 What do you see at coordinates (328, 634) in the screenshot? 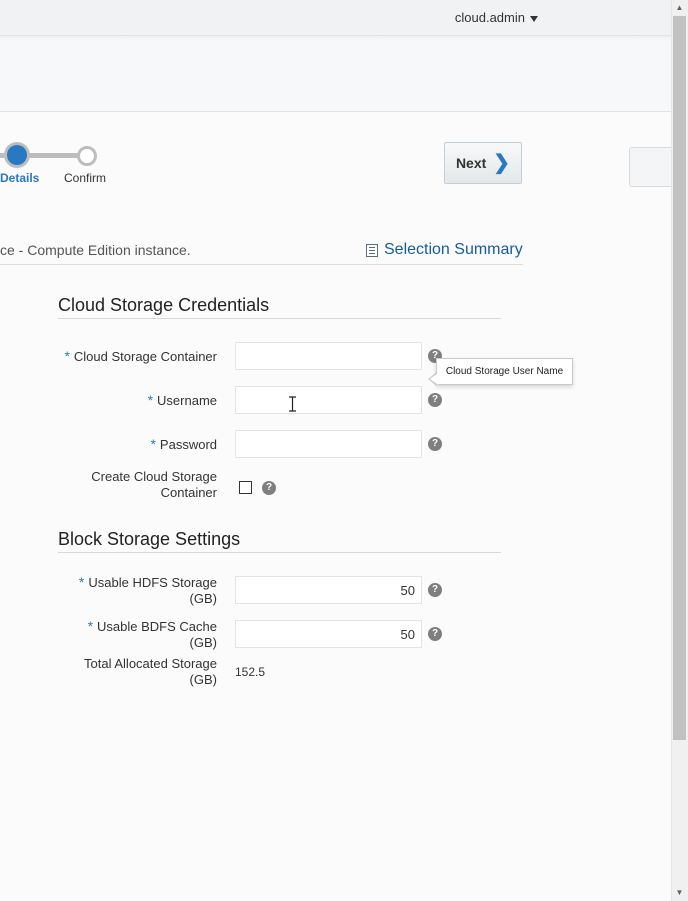
I see `bdfs-cache-input` at bounding box center [328, 634].